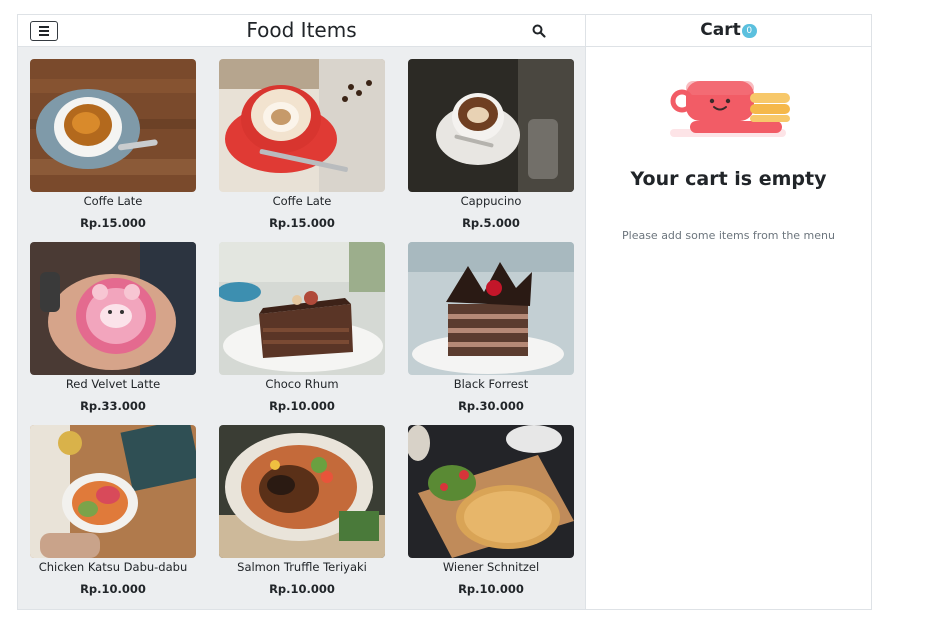  What do you see at coordinates (302, 567) in the screenshot?
I see `food-name: Salmon Truffle Teriyaki` at bounding box center [302, 567].